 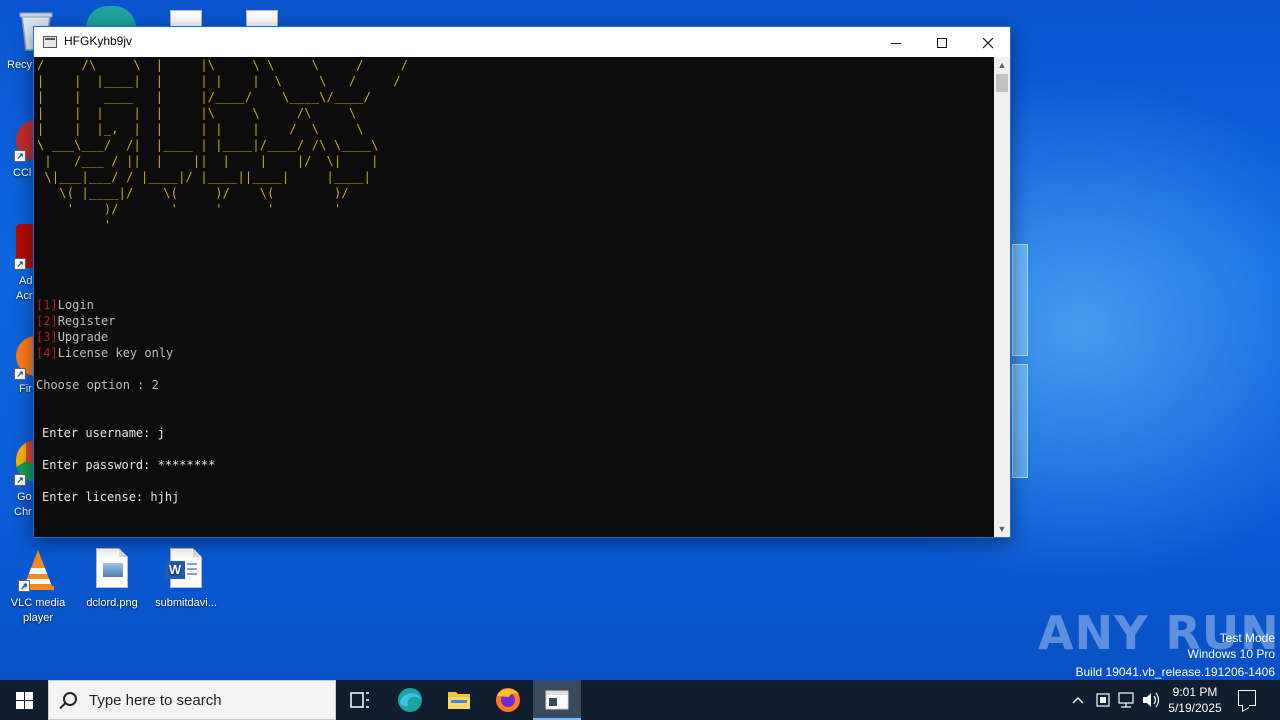 I want to click on minimize-button, so click(x=896, y=42).